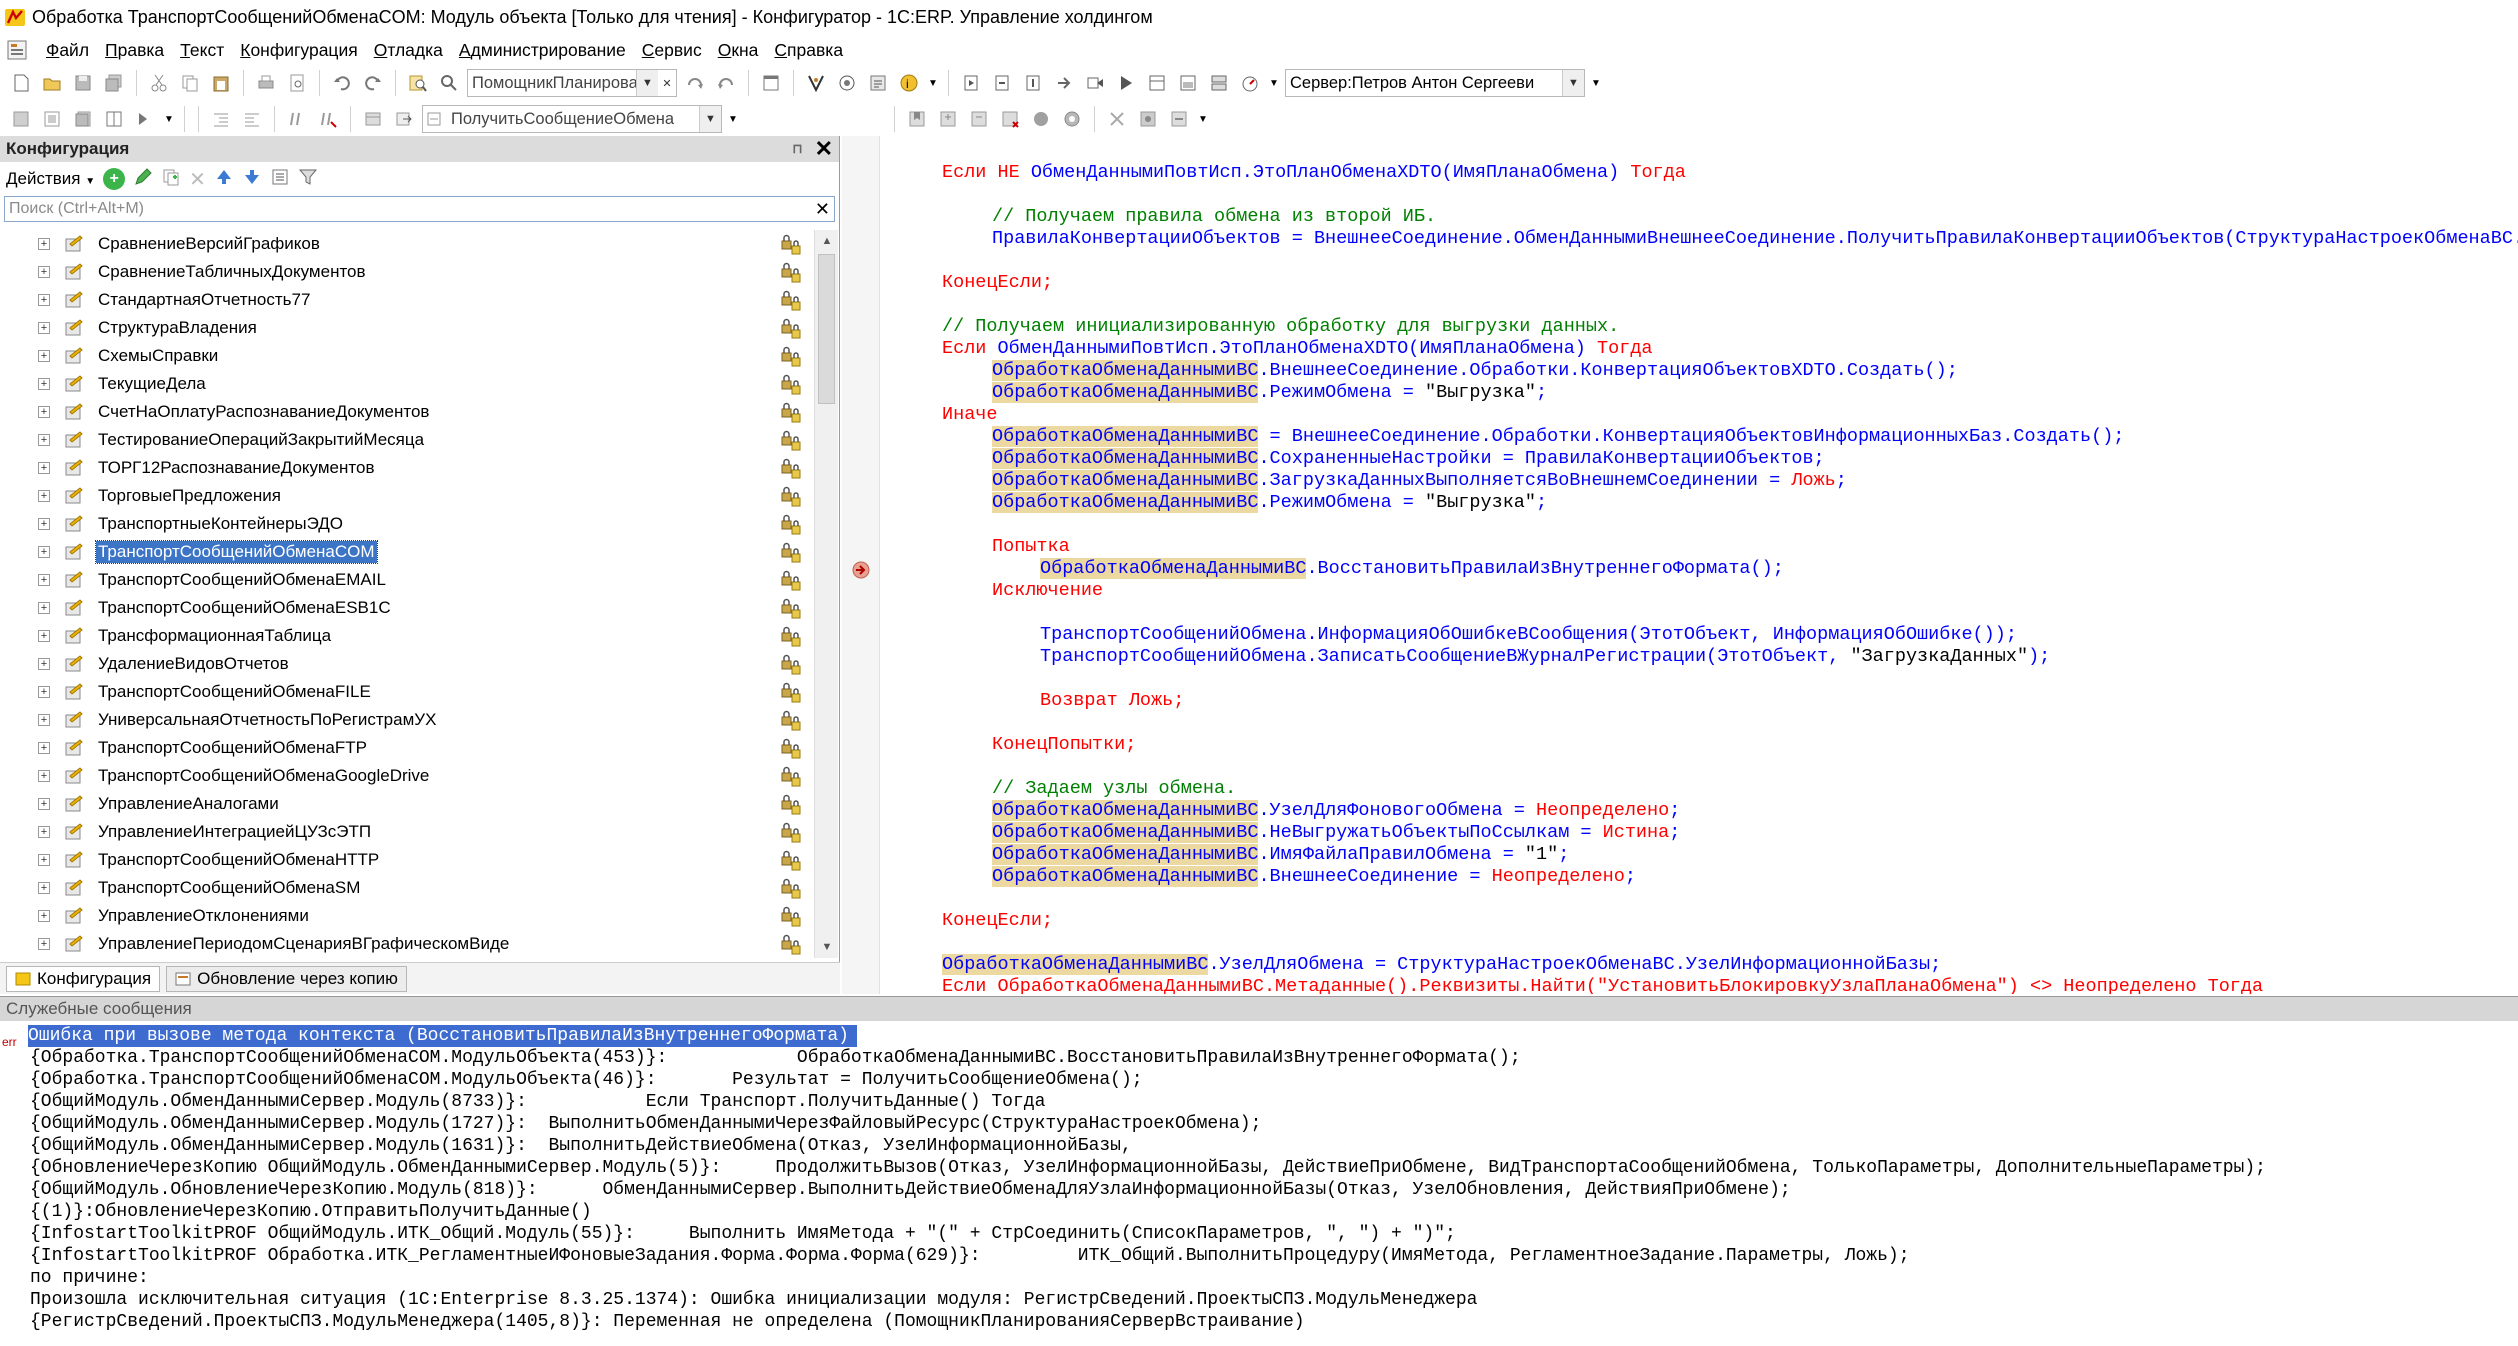 This screenshot has height=1346, width=2518. What do you see at coordinates (221, 83) in the screenshot?
I see `paste-icon` at bounding box center [221, 83].